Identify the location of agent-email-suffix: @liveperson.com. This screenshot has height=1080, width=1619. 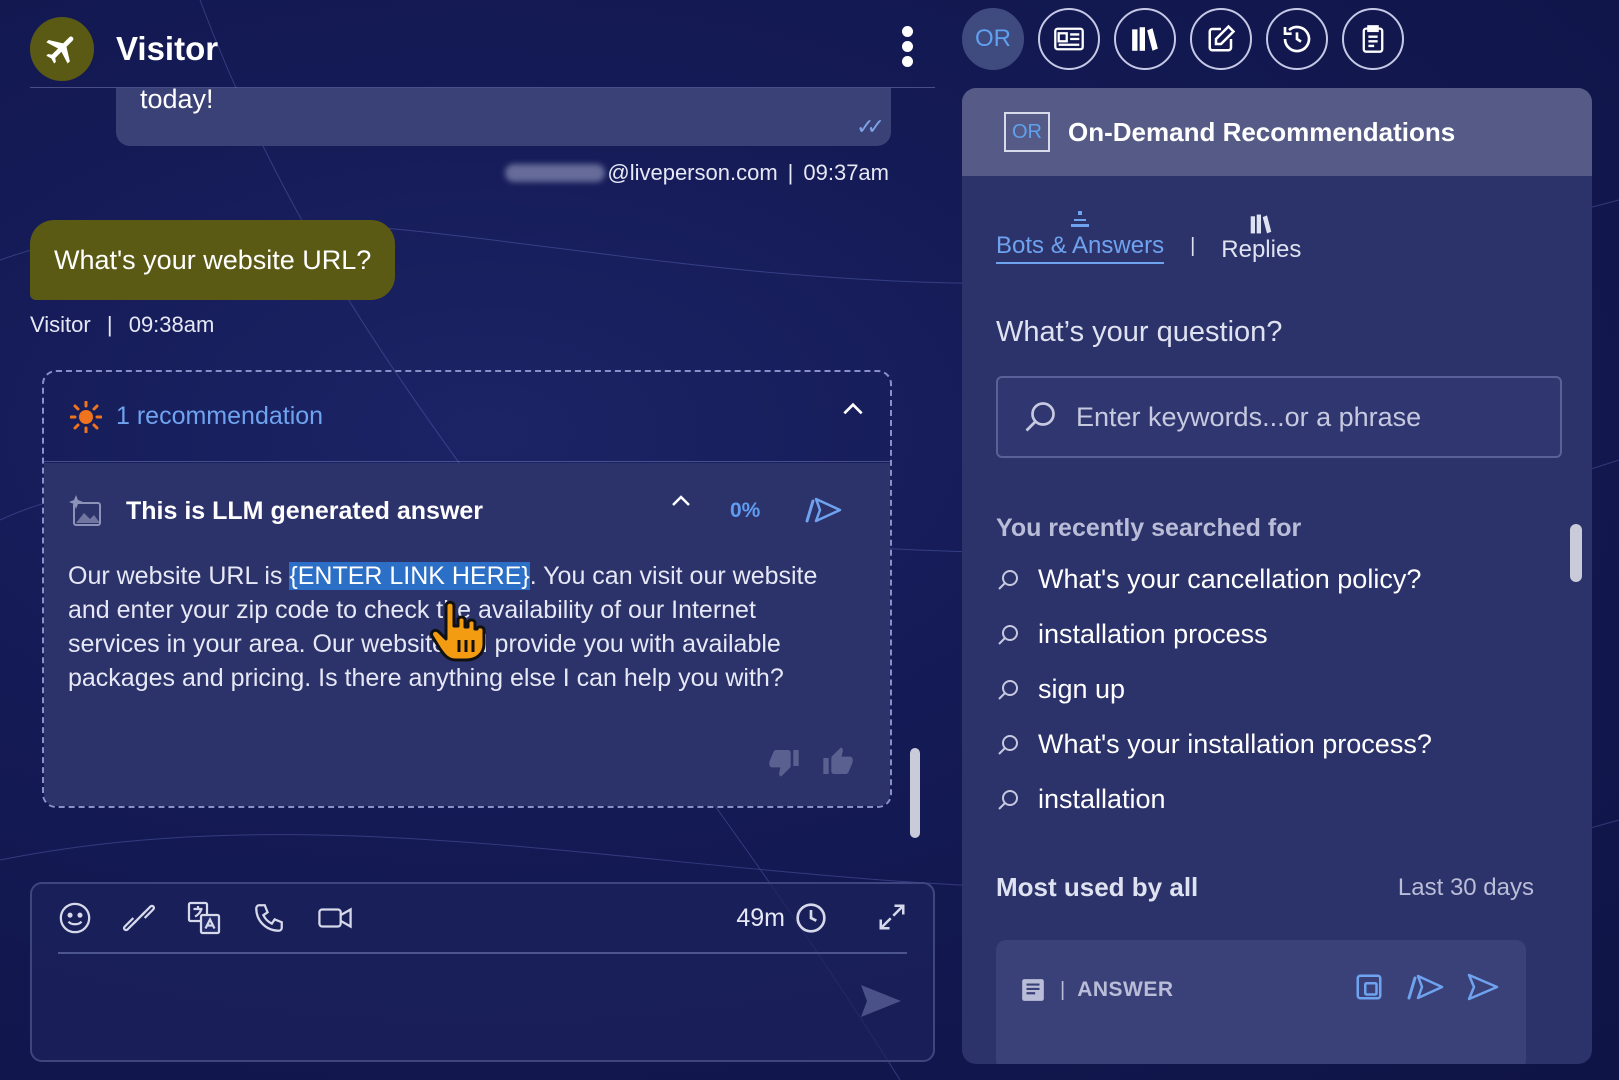
(692, 172).